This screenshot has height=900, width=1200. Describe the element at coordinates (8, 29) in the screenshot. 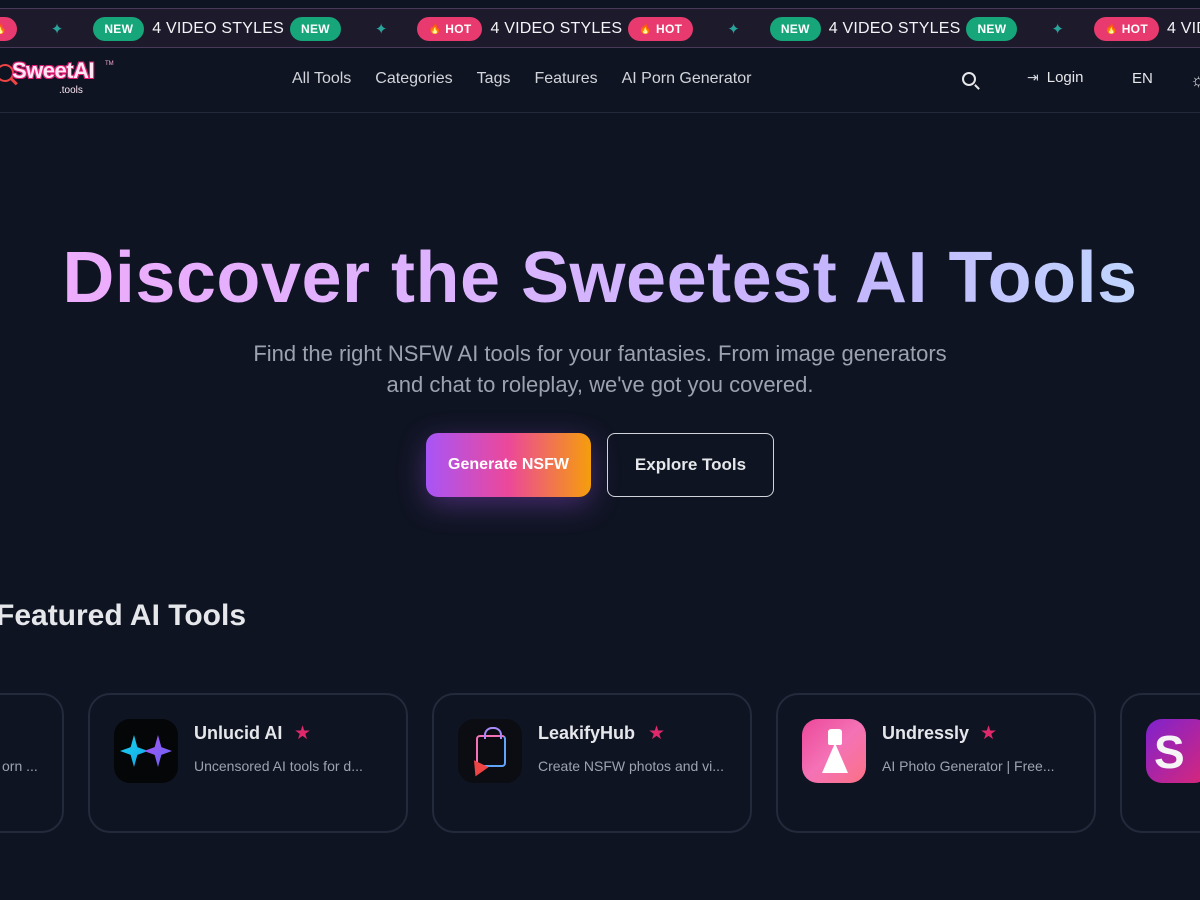

I see `ticker-badge-hot-partial: 🔥` at that location.